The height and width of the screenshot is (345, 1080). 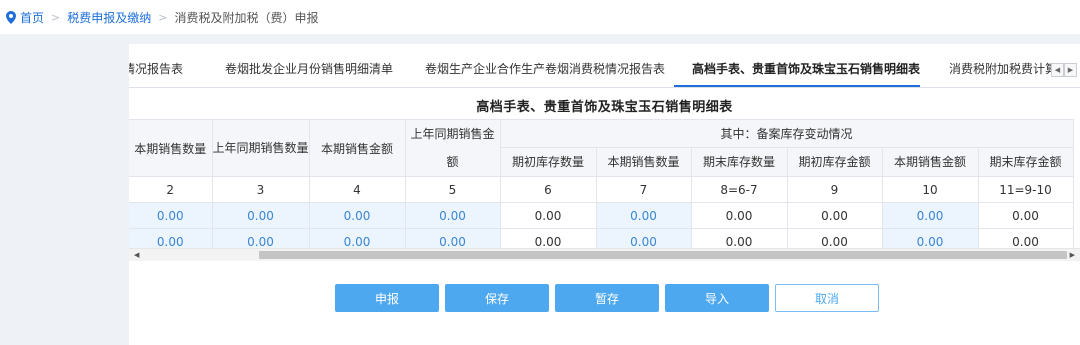 I want to click on index-cell: 2, so click(x=171, y=189).